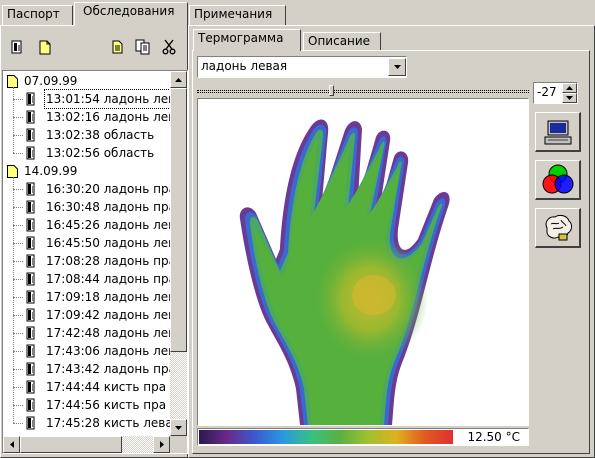 The height and width of the screenshot is (458, 595). What do you see at coordinates (547, 92) in the screenshot?
I see `offset-spinner-value: -27` at bounding box center [547, 92].